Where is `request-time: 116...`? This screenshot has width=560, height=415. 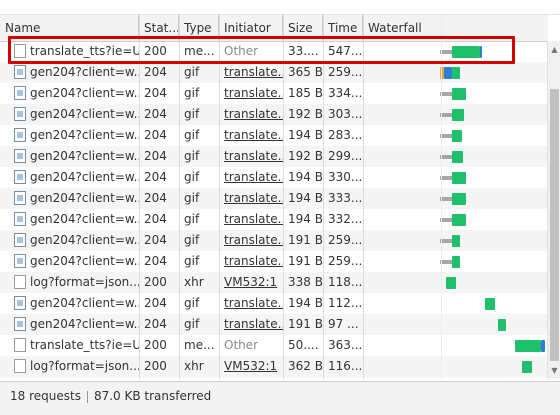 request-time: 116... is located at coordinates (343, 366).